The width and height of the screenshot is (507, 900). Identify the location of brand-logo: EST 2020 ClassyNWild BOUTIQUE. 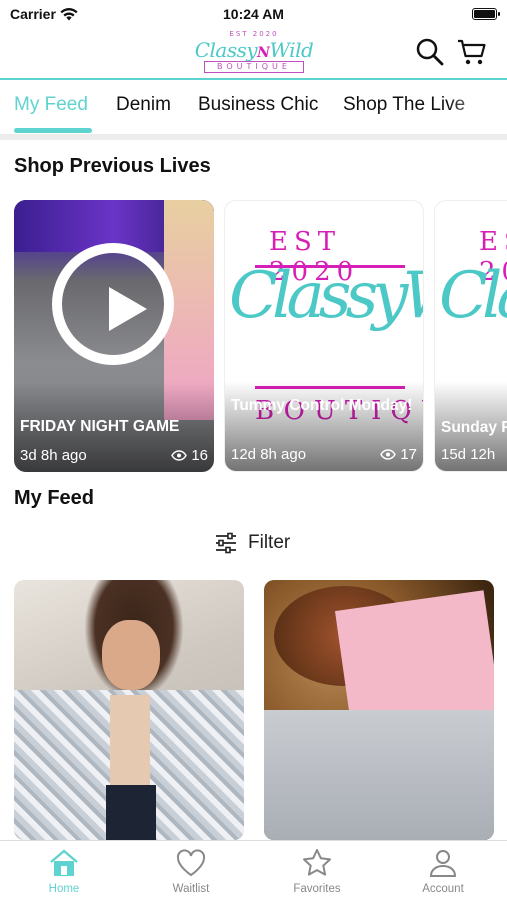
(254, 52).